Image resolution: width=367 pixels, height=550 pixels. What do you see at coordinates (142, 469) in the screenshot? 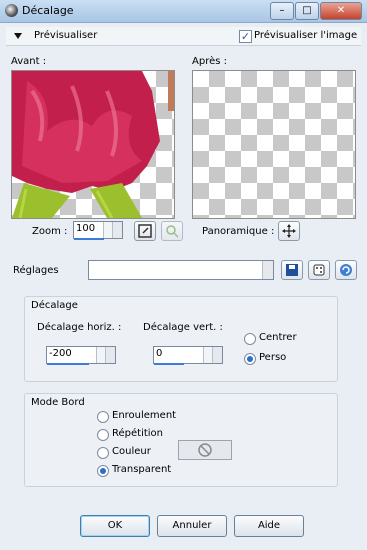
I see `radio-transparent-label: Transparent` at bounding box center [142, 469].